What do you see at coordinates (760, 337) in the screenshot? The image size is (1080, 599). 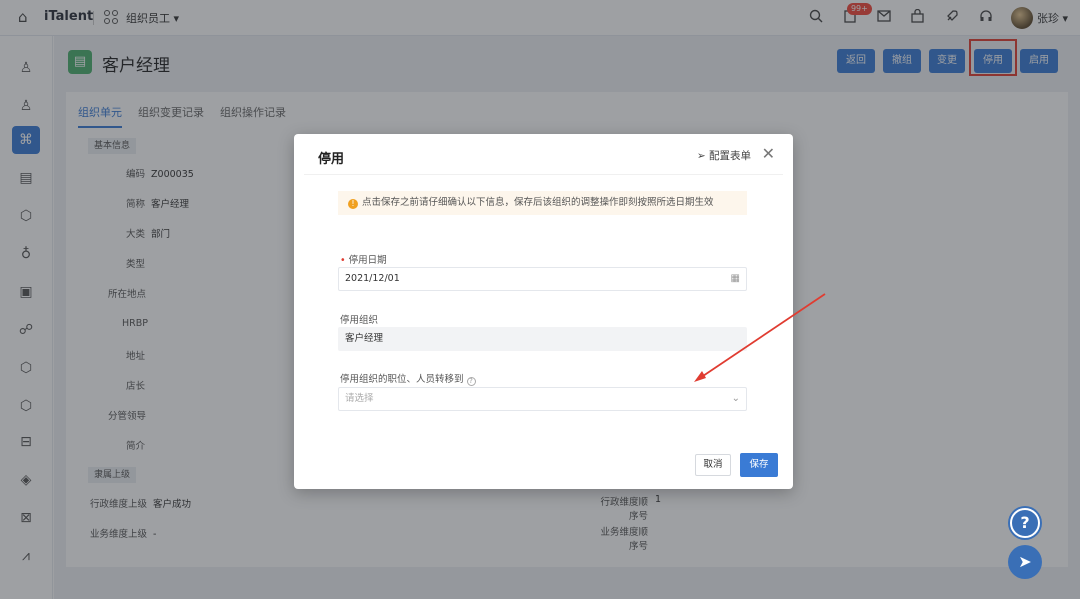 I see `annotation-arrow` at bounding box center [760, 337].